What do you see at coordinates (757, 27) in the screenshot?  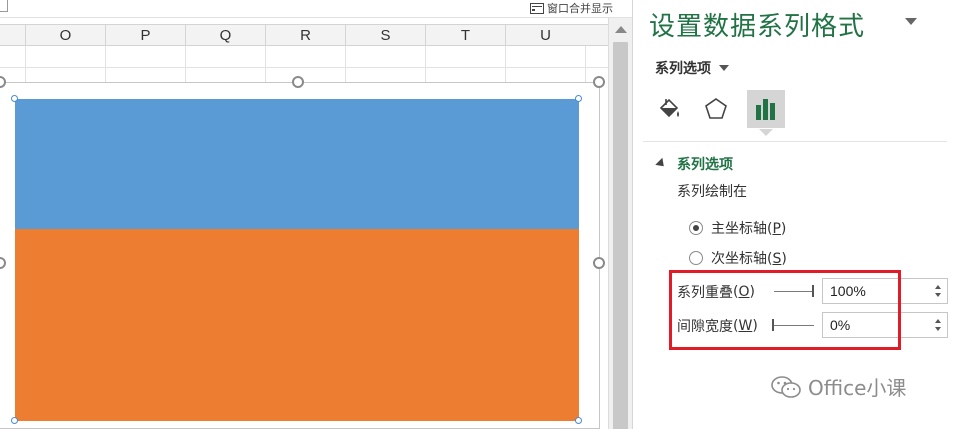 I see `pane-title: 设置数据系列格式` at bounding box center [757, 27].